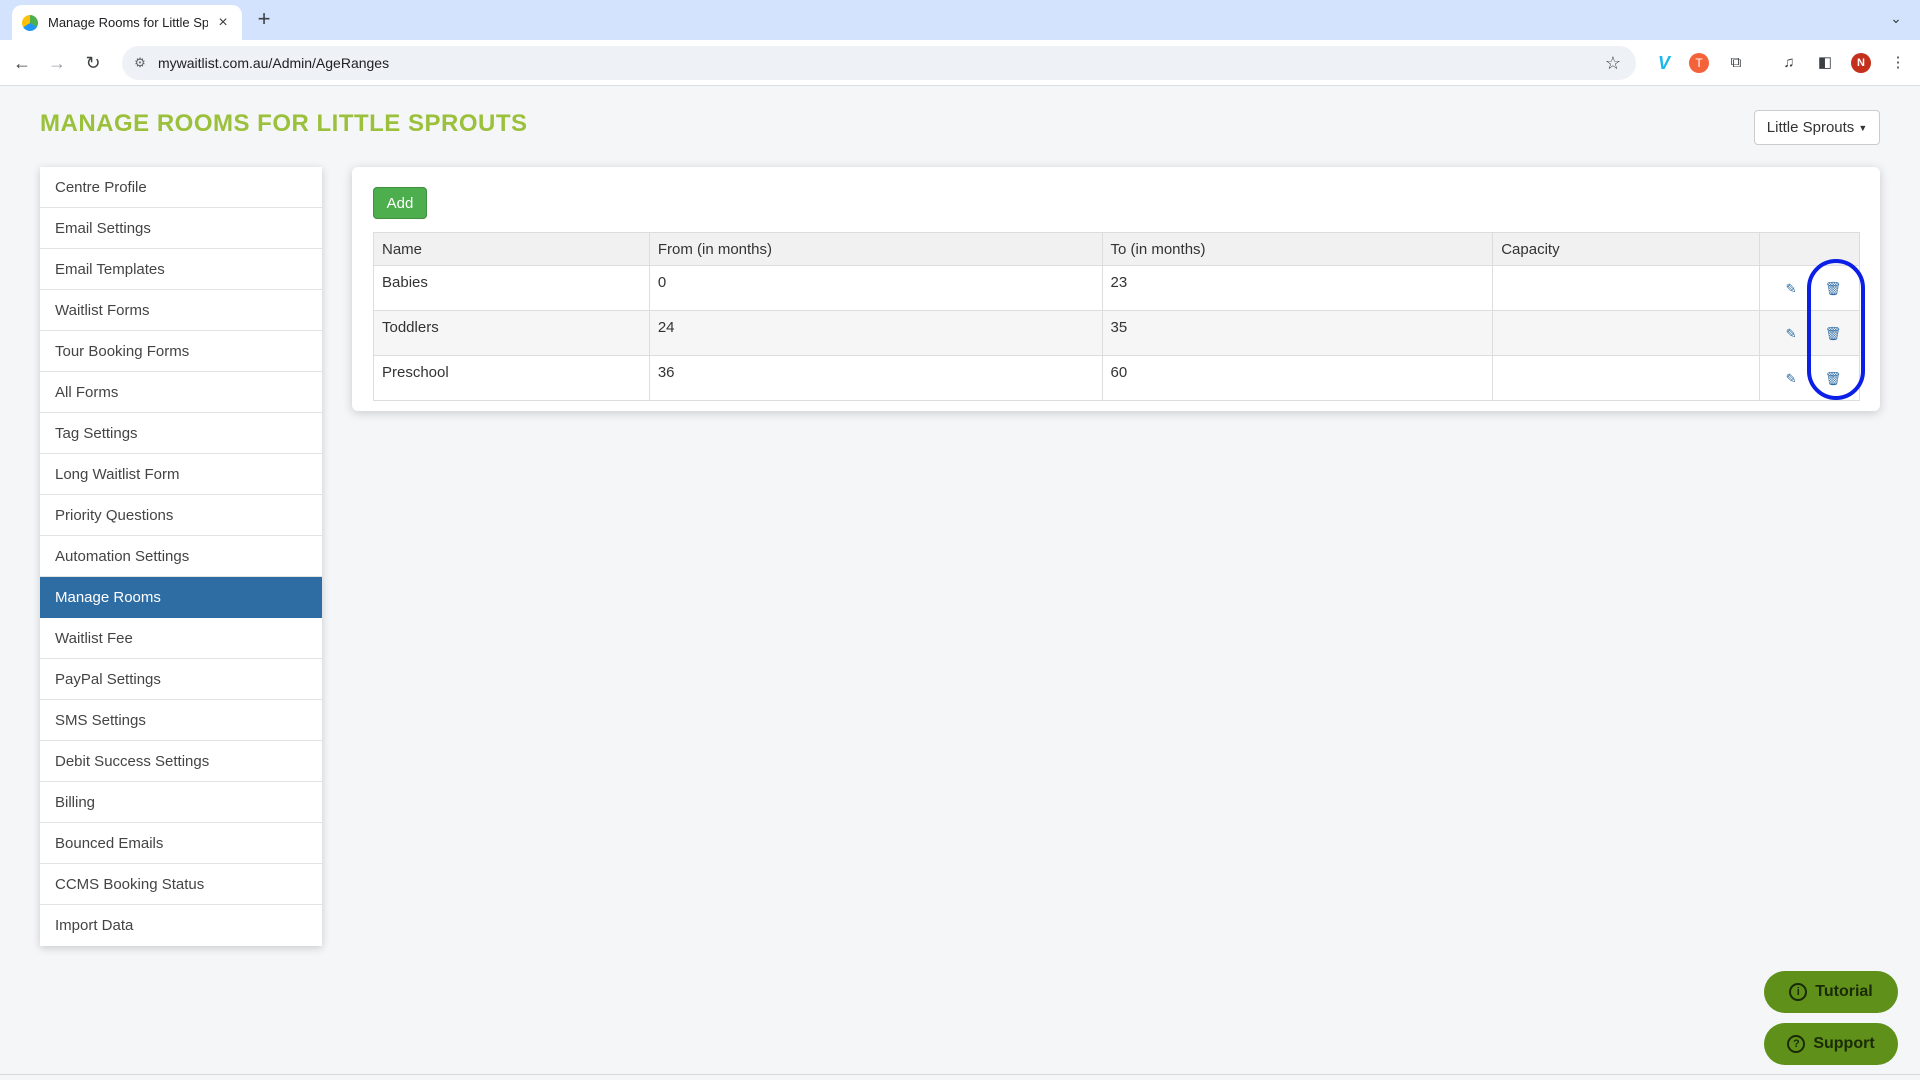 This screenshot has width=1920, height=1080. What do you see at coordinates (181, 187) in the screenshot?
I see `sidebar-item-centre-profile: Centre Profile` at bounding box center [181, 187].